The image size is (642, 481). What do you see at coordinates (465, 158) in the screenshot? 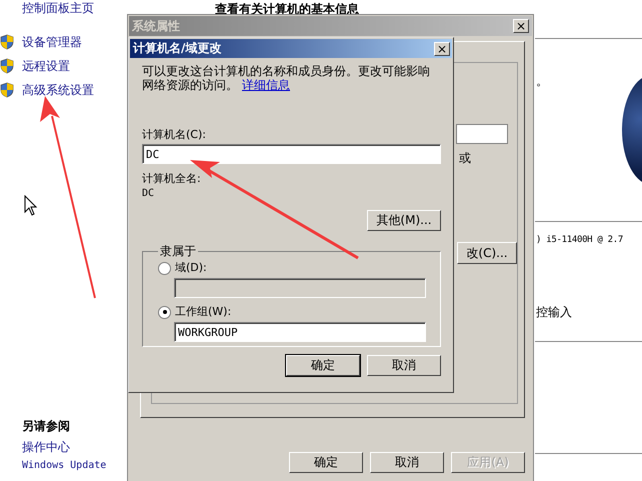
I see `label-text: 或` at bounding box center [465, 158].